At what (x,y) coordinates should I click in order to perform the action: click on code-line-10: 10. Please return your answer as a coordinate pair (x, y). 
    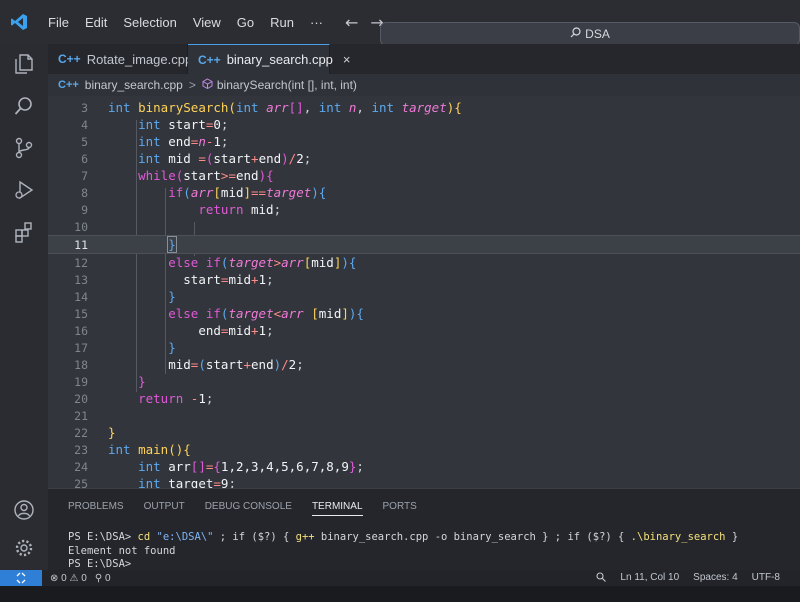
    Looking at the image, I should click on (81, 226).